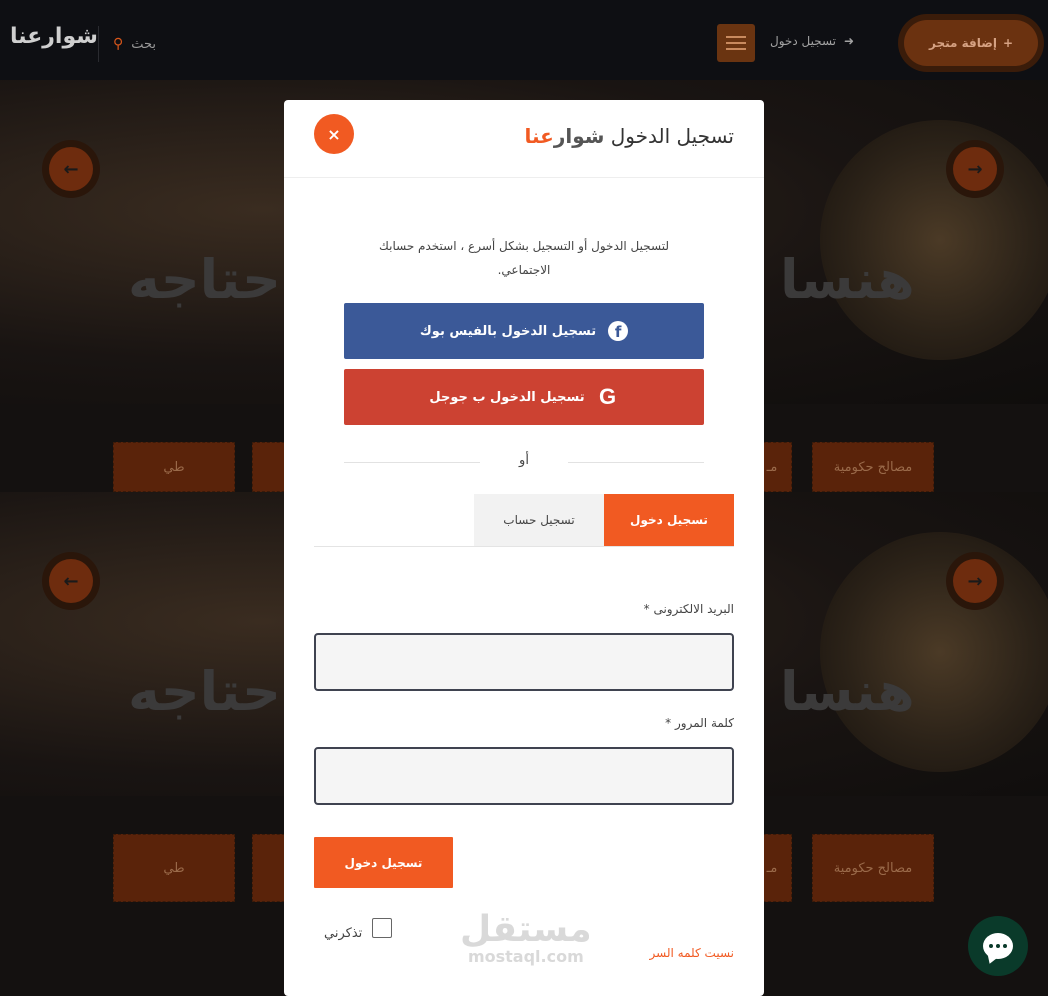 This screenshot has height=996, width=1048. What do you see at coordinates (524, 776) in the screenshot?
I see `password-field` at bounding box center [524, 776].